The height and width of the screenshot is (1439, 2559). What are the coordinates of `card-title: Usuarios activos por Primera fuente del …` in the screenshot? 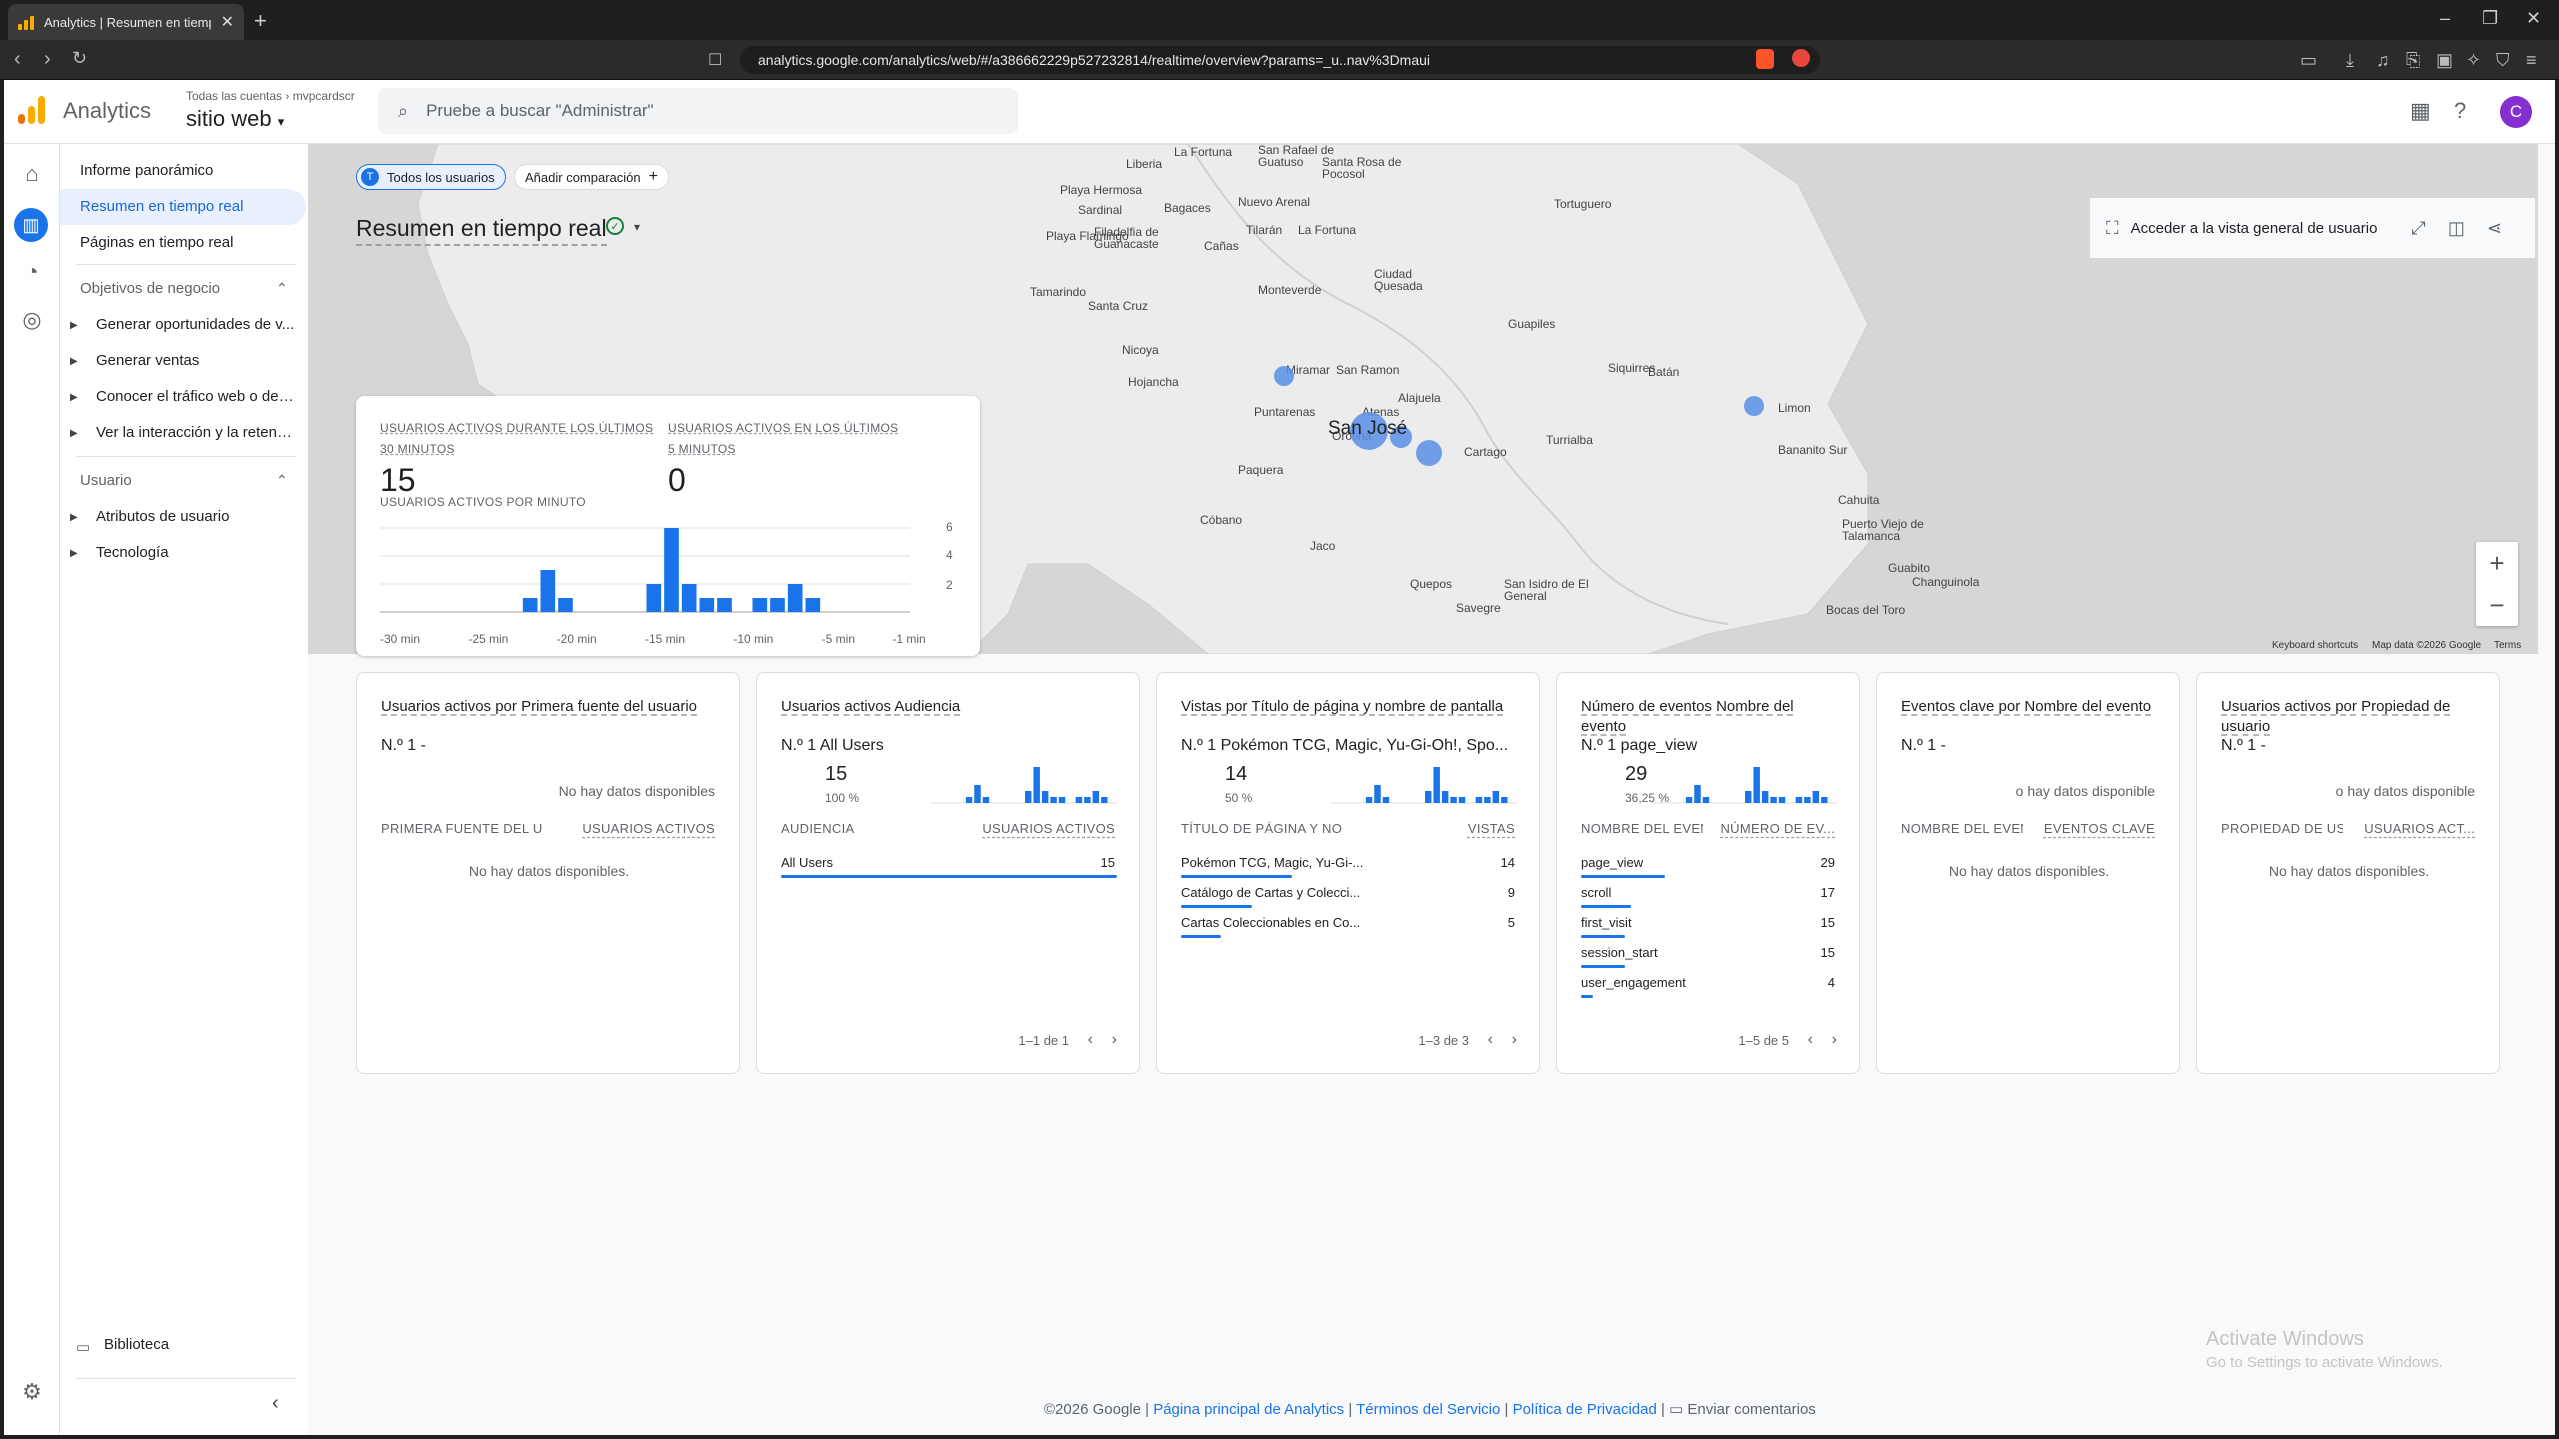 It's located at (549, 707).